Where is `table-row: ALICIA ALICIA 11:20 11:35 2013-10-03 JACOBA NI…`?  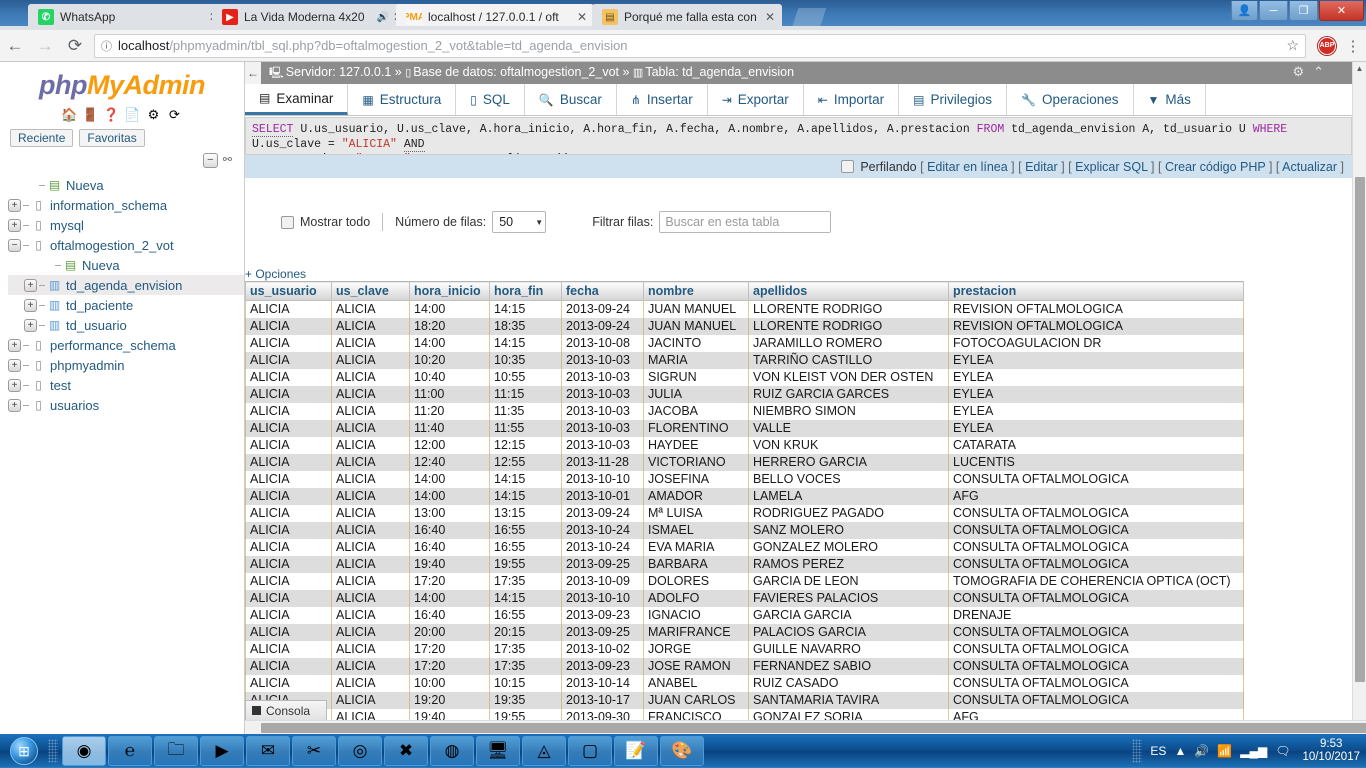
table-row: ALICIA ALICIA 11:20 11:35 2013-10-03 JACOBA NI… is located at coordinates (744, 411).